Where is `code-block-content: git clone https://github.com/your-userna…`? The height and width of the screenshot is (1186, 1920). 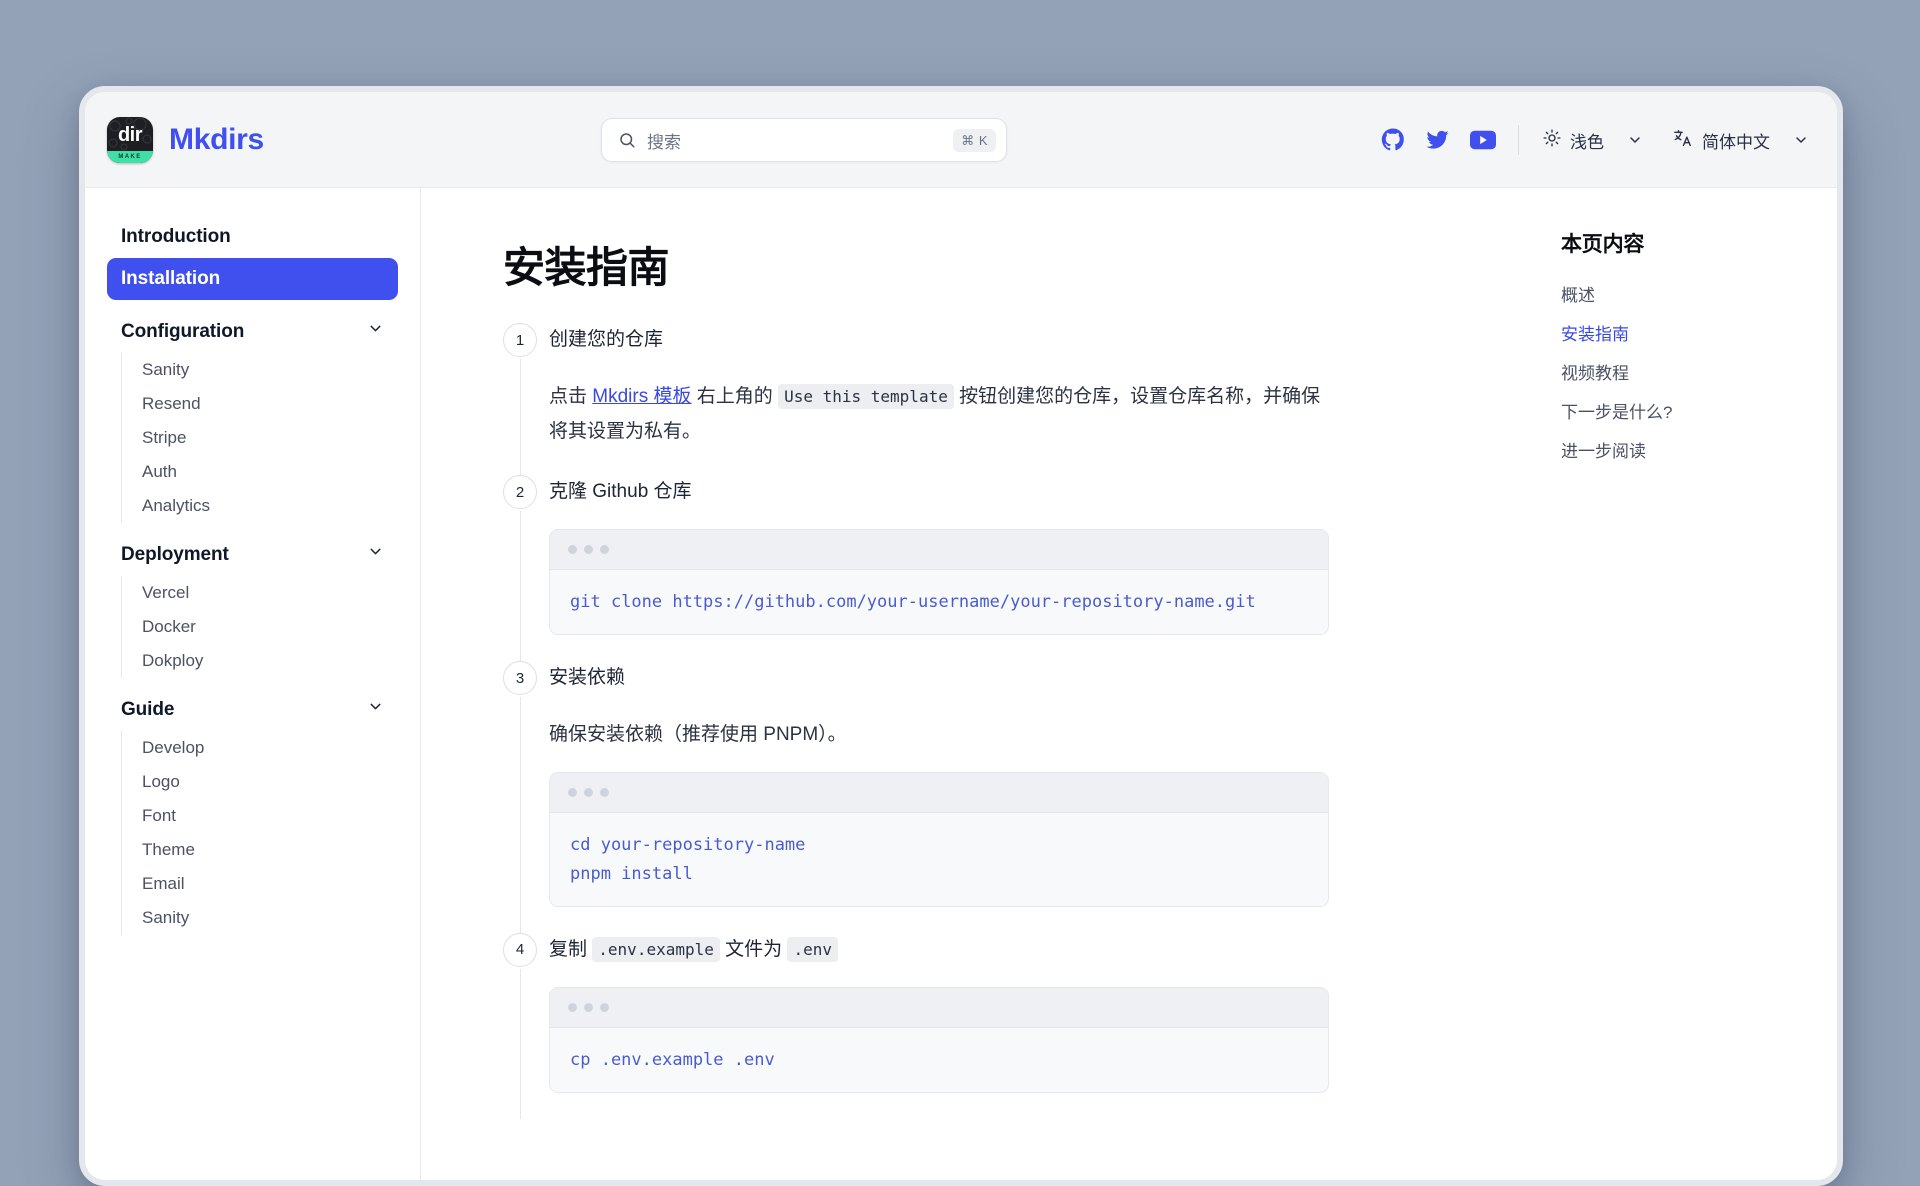
code-block-content: git clone https://github.com/your-userna… is located at coordinates (913, 602).